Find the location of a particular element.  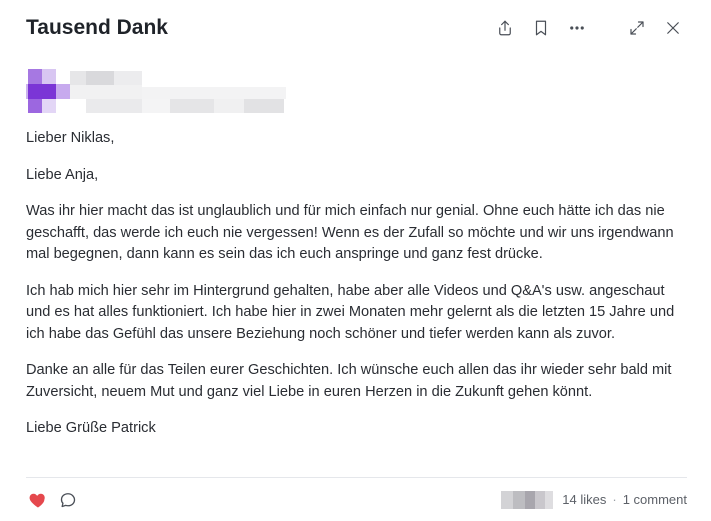

greeting-1: Lieber Niklas, is located at coordinates (70, 138).